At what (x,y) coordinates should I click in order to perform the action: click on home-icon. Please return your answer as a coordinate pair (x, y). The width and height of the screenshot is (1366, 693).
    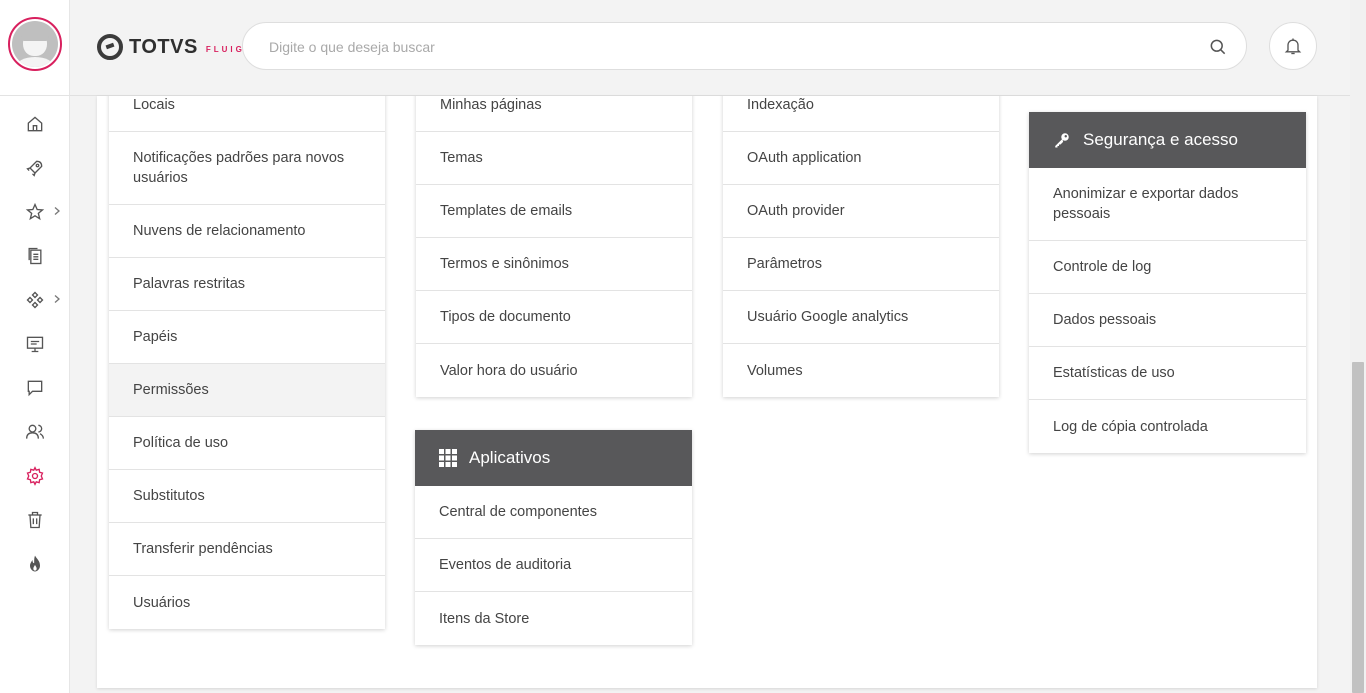
    Looking at the image, I should click on (35, 124).